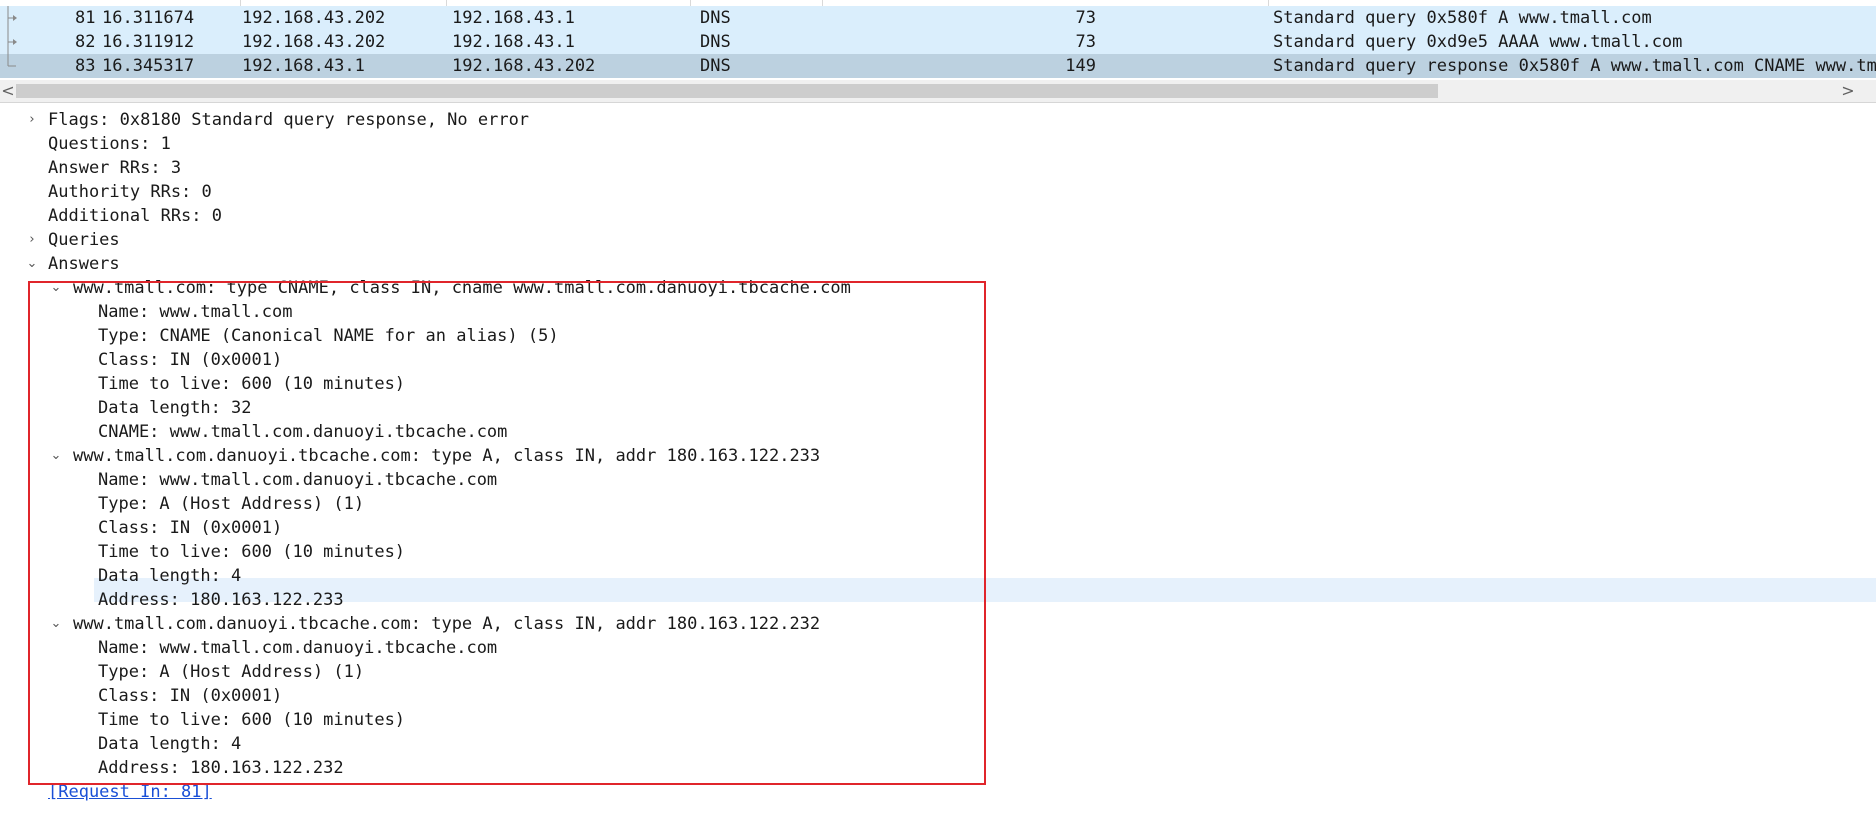 Image resolution: width=1876 pixels, height=813 pixels. Describe the element at coordinates (1080, 66) in the screenshot. I see `packet-length: 149` at that location.